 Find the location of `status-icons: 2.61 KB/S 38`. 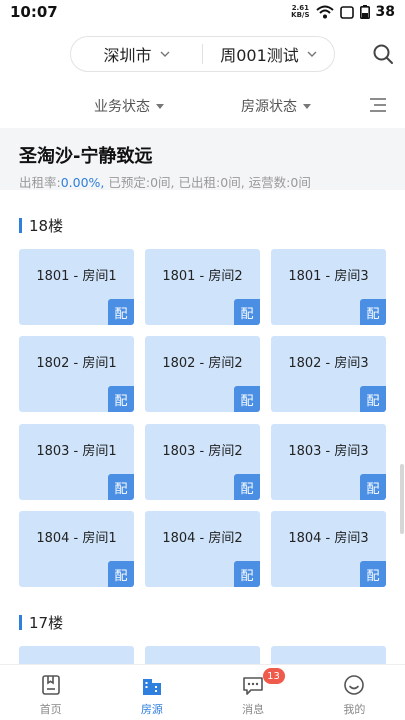

status-icons: 2.61 KB/S 38 is located at coordinates (343, 12).